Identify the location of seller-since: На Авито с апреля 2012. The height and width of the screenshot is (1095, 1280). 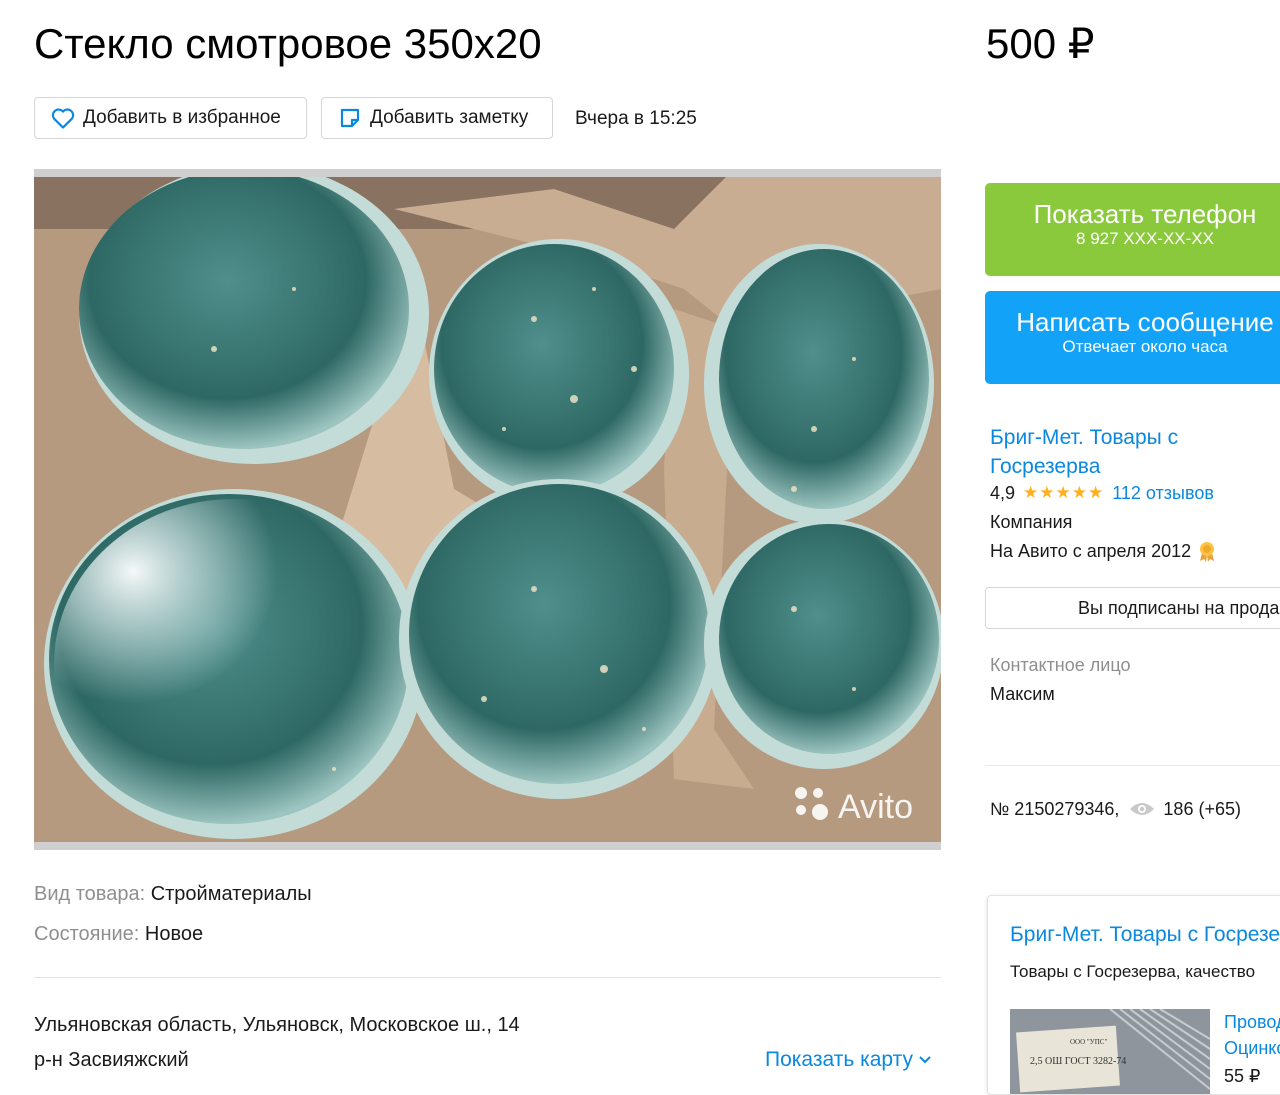
(1091, 551).